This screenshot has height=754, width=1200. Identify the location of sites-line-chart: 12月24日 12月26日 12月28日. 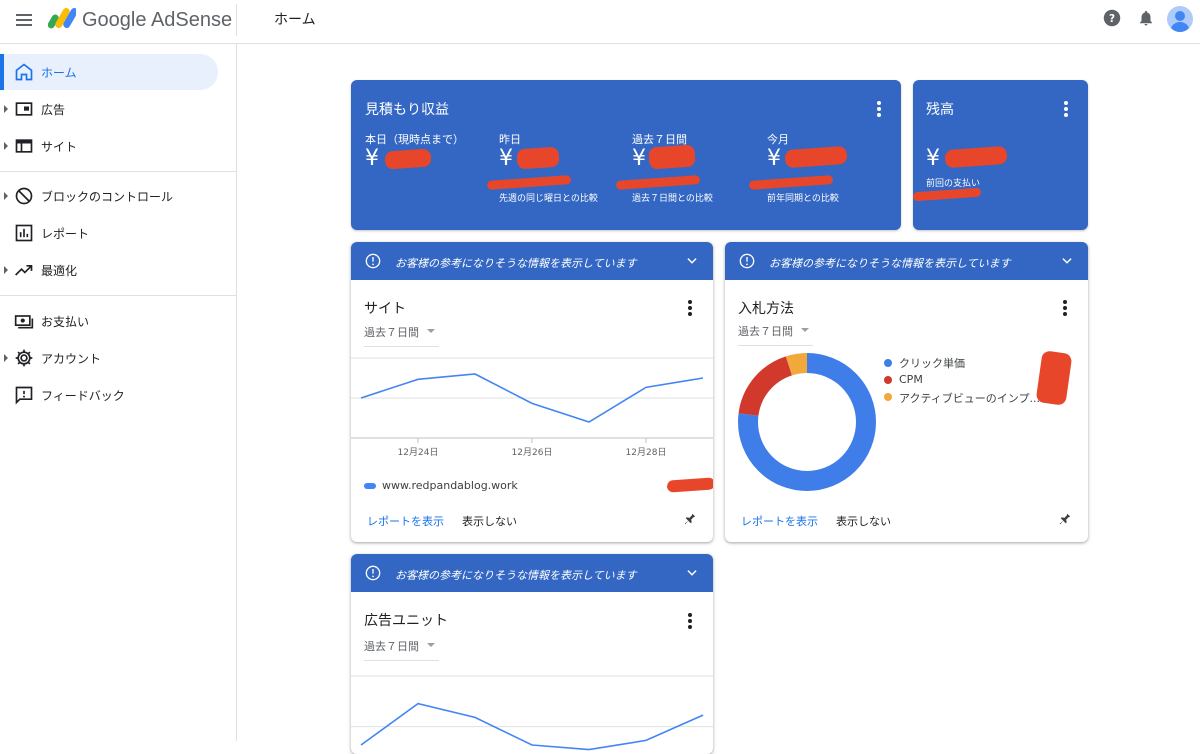
(532, 407).